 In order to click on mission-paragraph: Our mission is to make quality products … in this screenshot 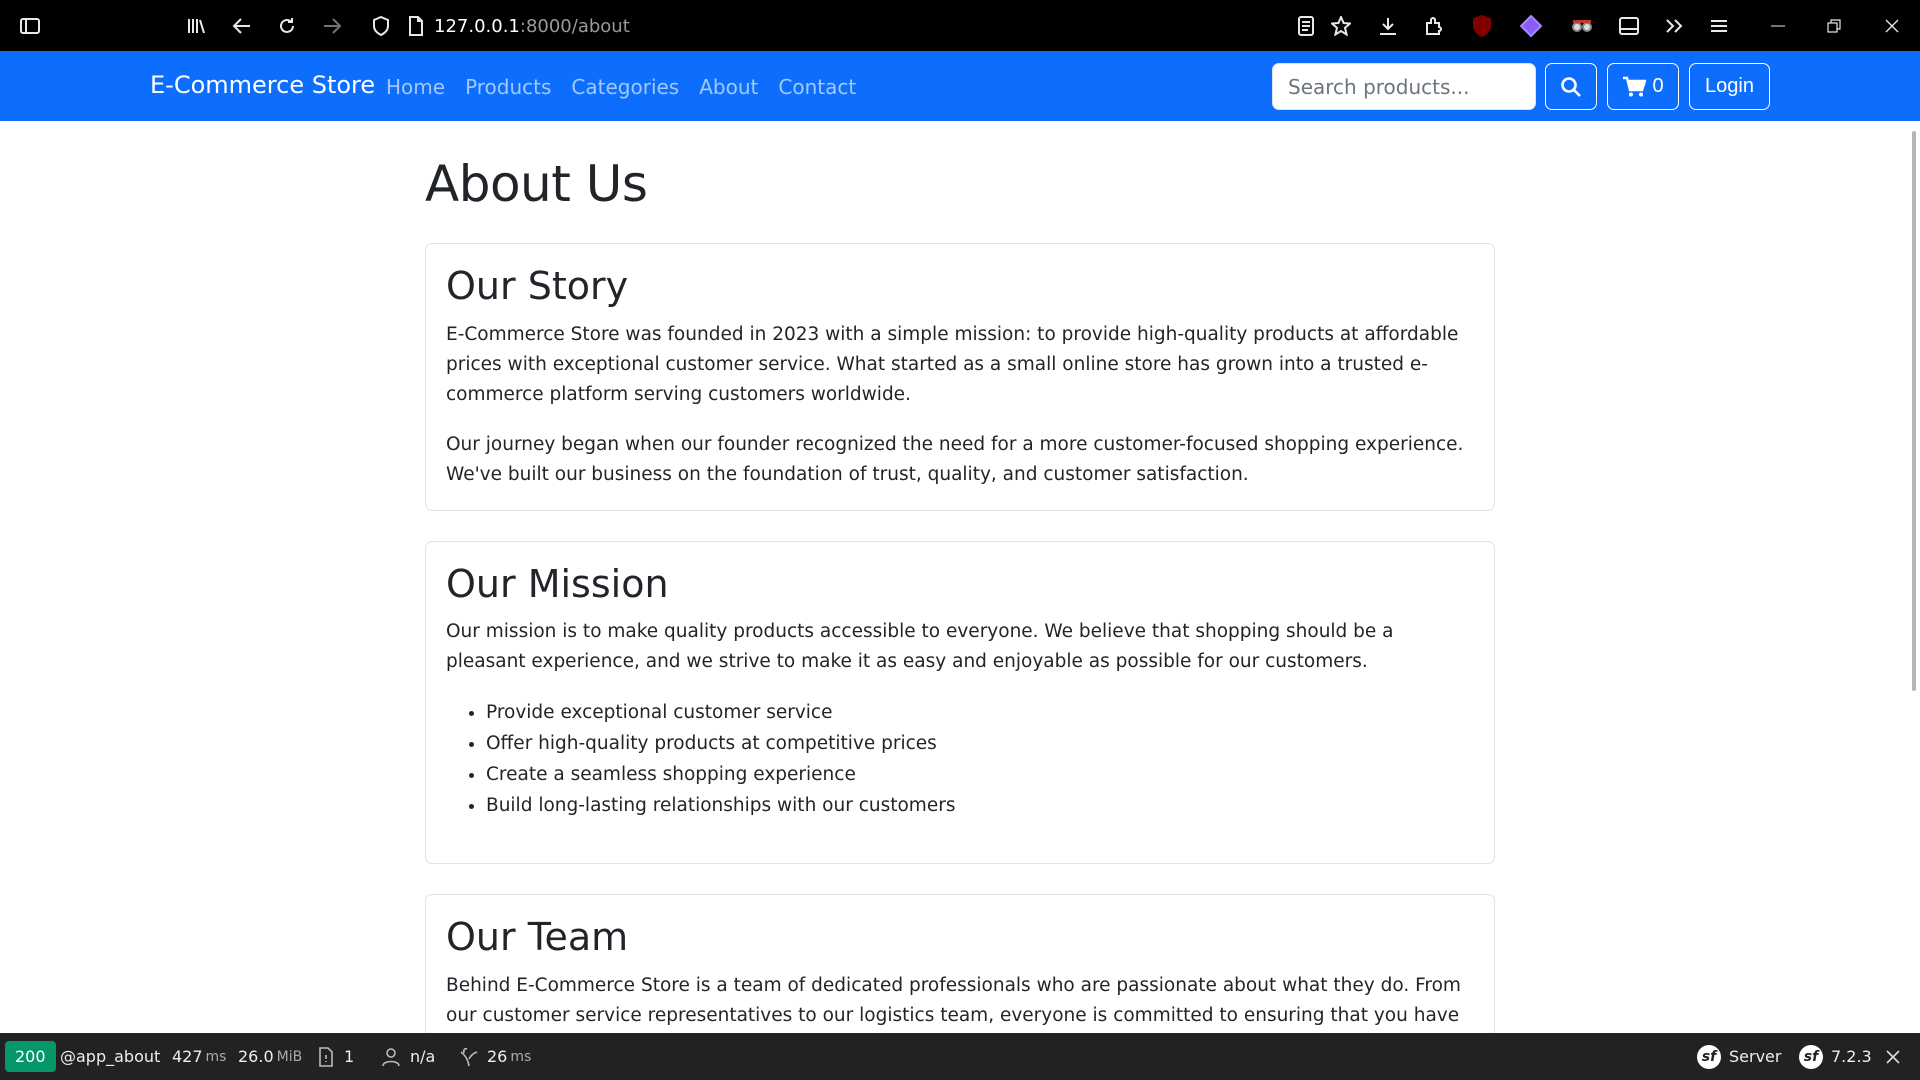, I will do `click(920, 647)`.